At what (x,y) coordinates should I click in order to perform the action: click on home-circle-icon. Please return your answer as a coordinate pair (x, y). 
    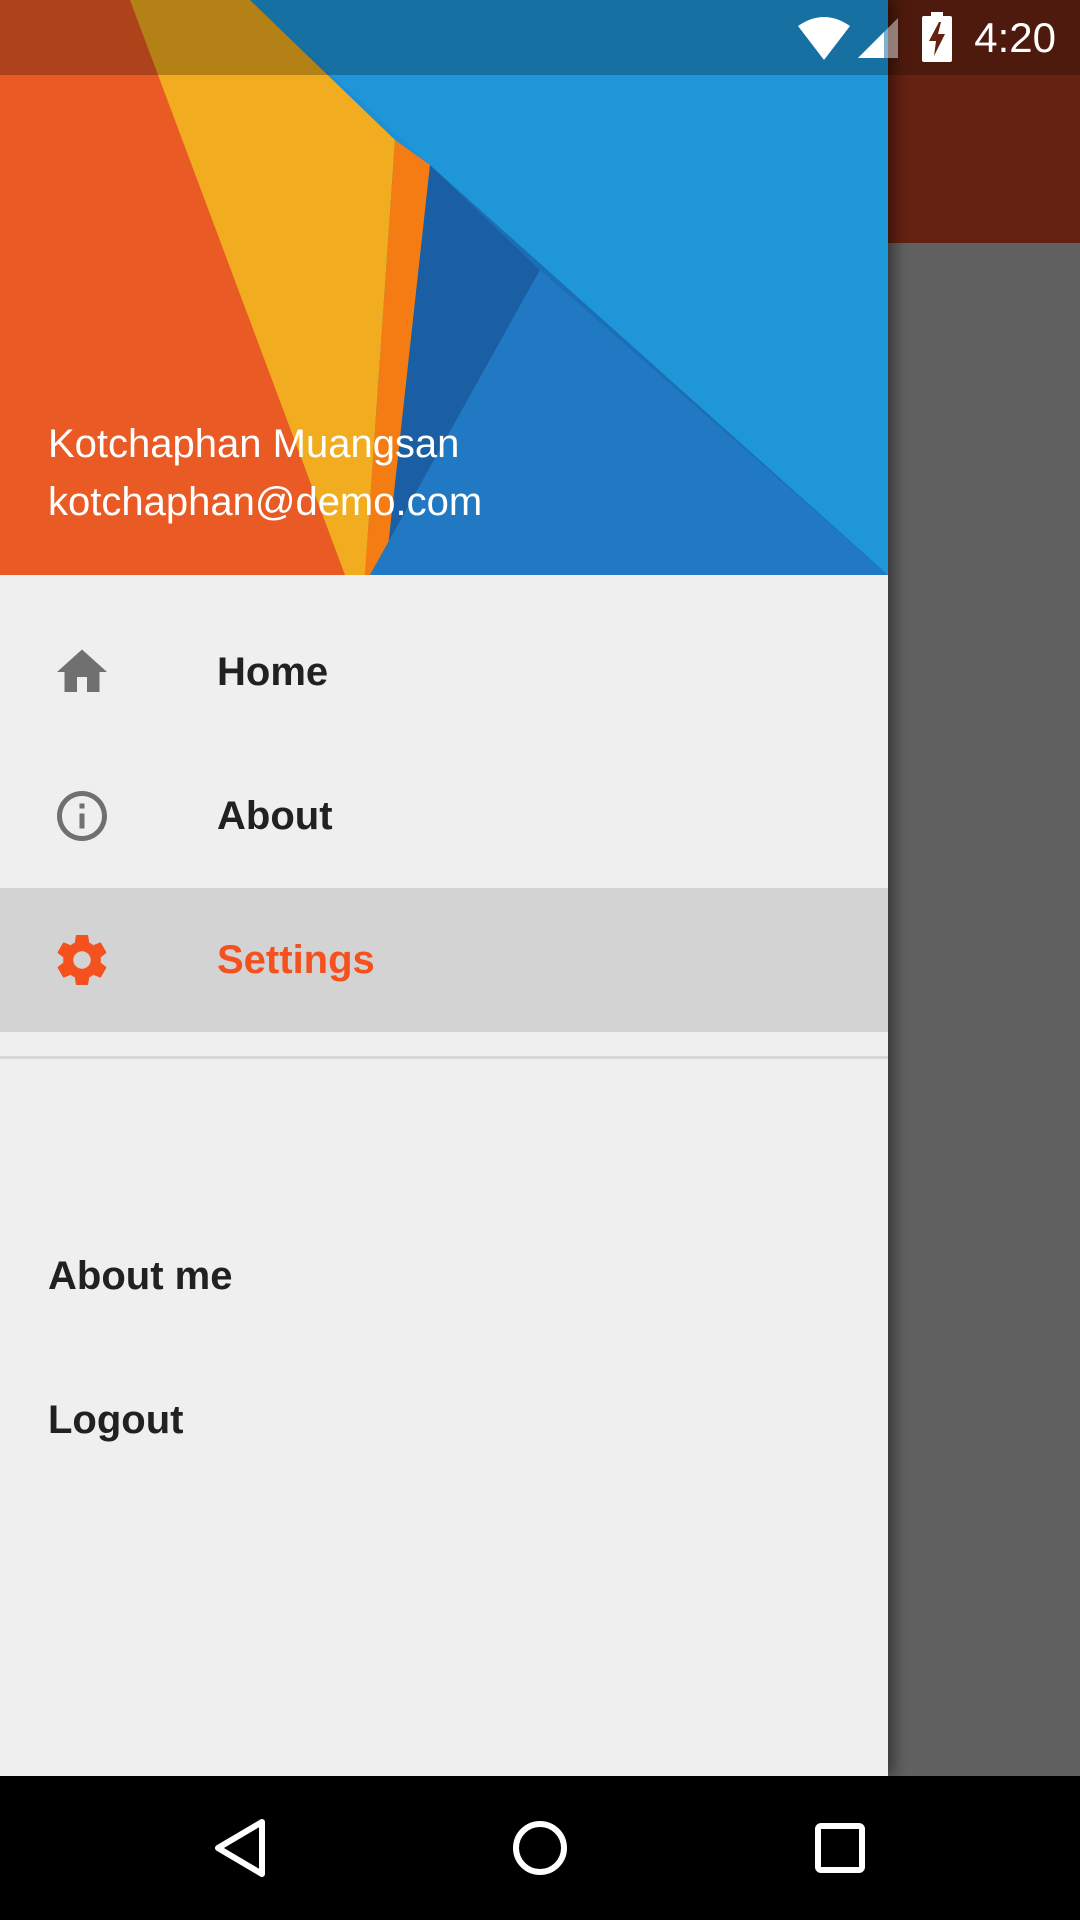
    Looking at the image, I should click on (540, 1848).